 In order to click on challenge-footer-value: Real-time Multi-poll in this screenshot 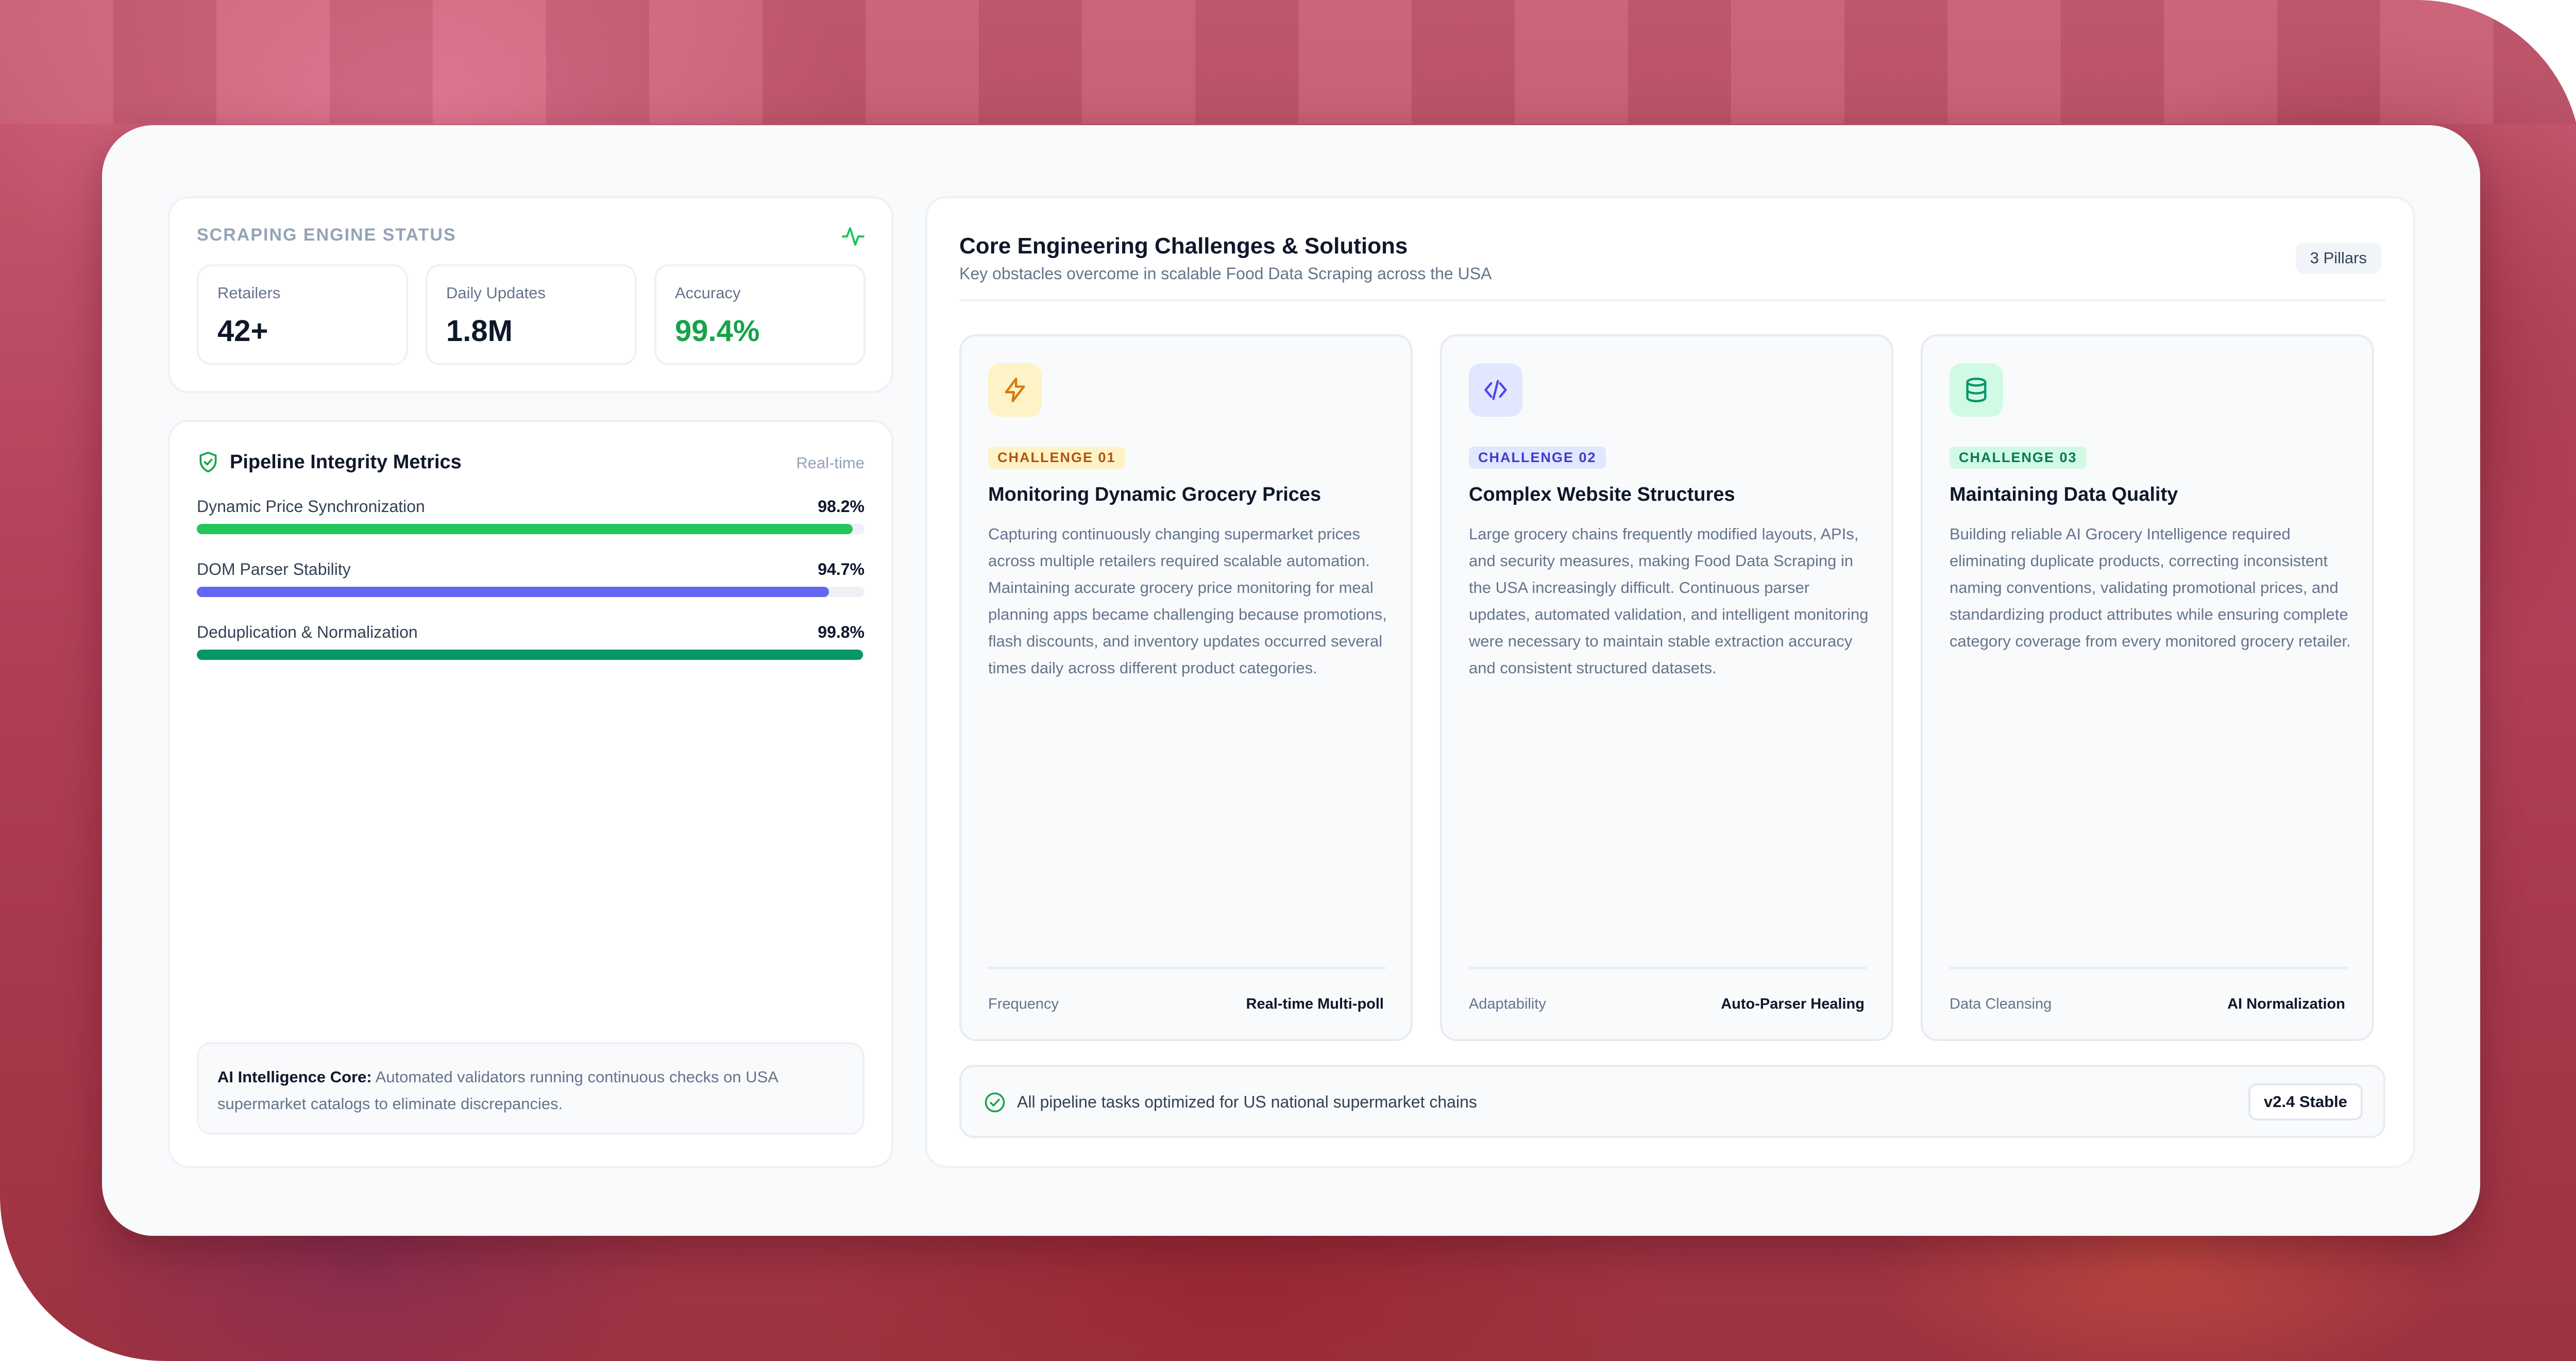, I will do `click(1315, 1004)`.